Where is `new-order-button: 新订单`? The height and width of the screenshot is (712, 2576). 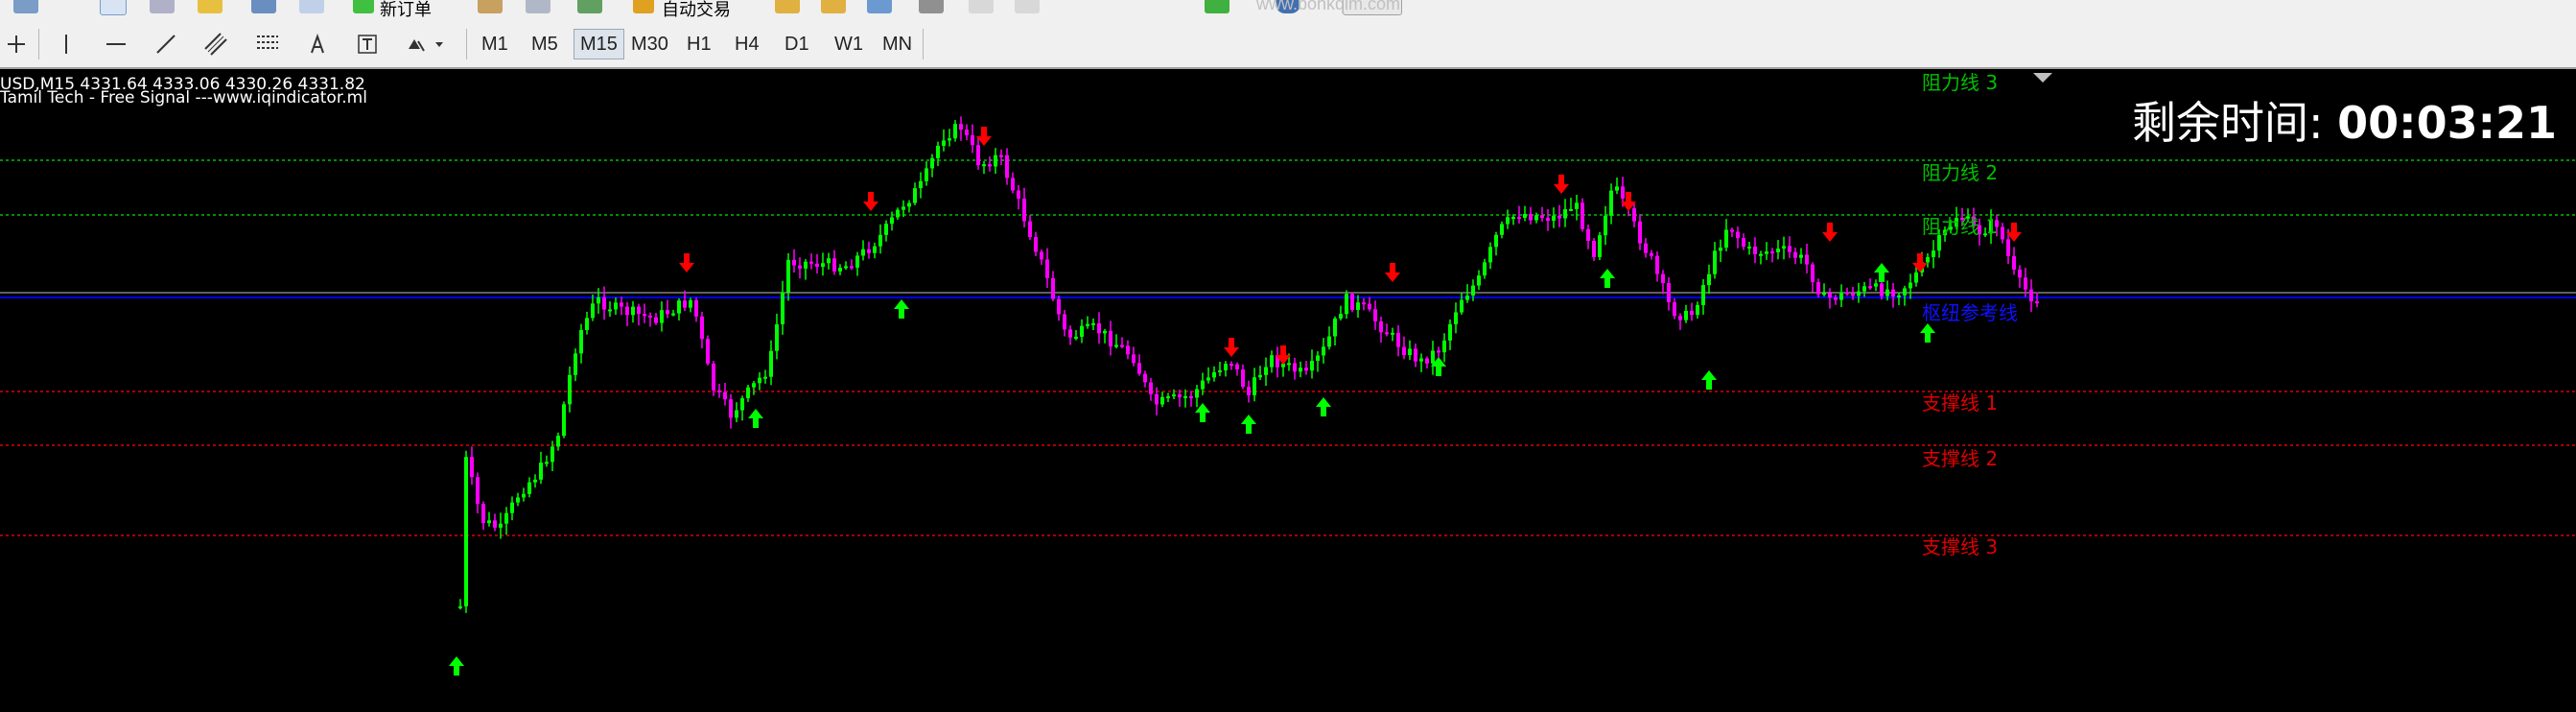 new-order-button: 新订单 is located at coordinates (406, 10).